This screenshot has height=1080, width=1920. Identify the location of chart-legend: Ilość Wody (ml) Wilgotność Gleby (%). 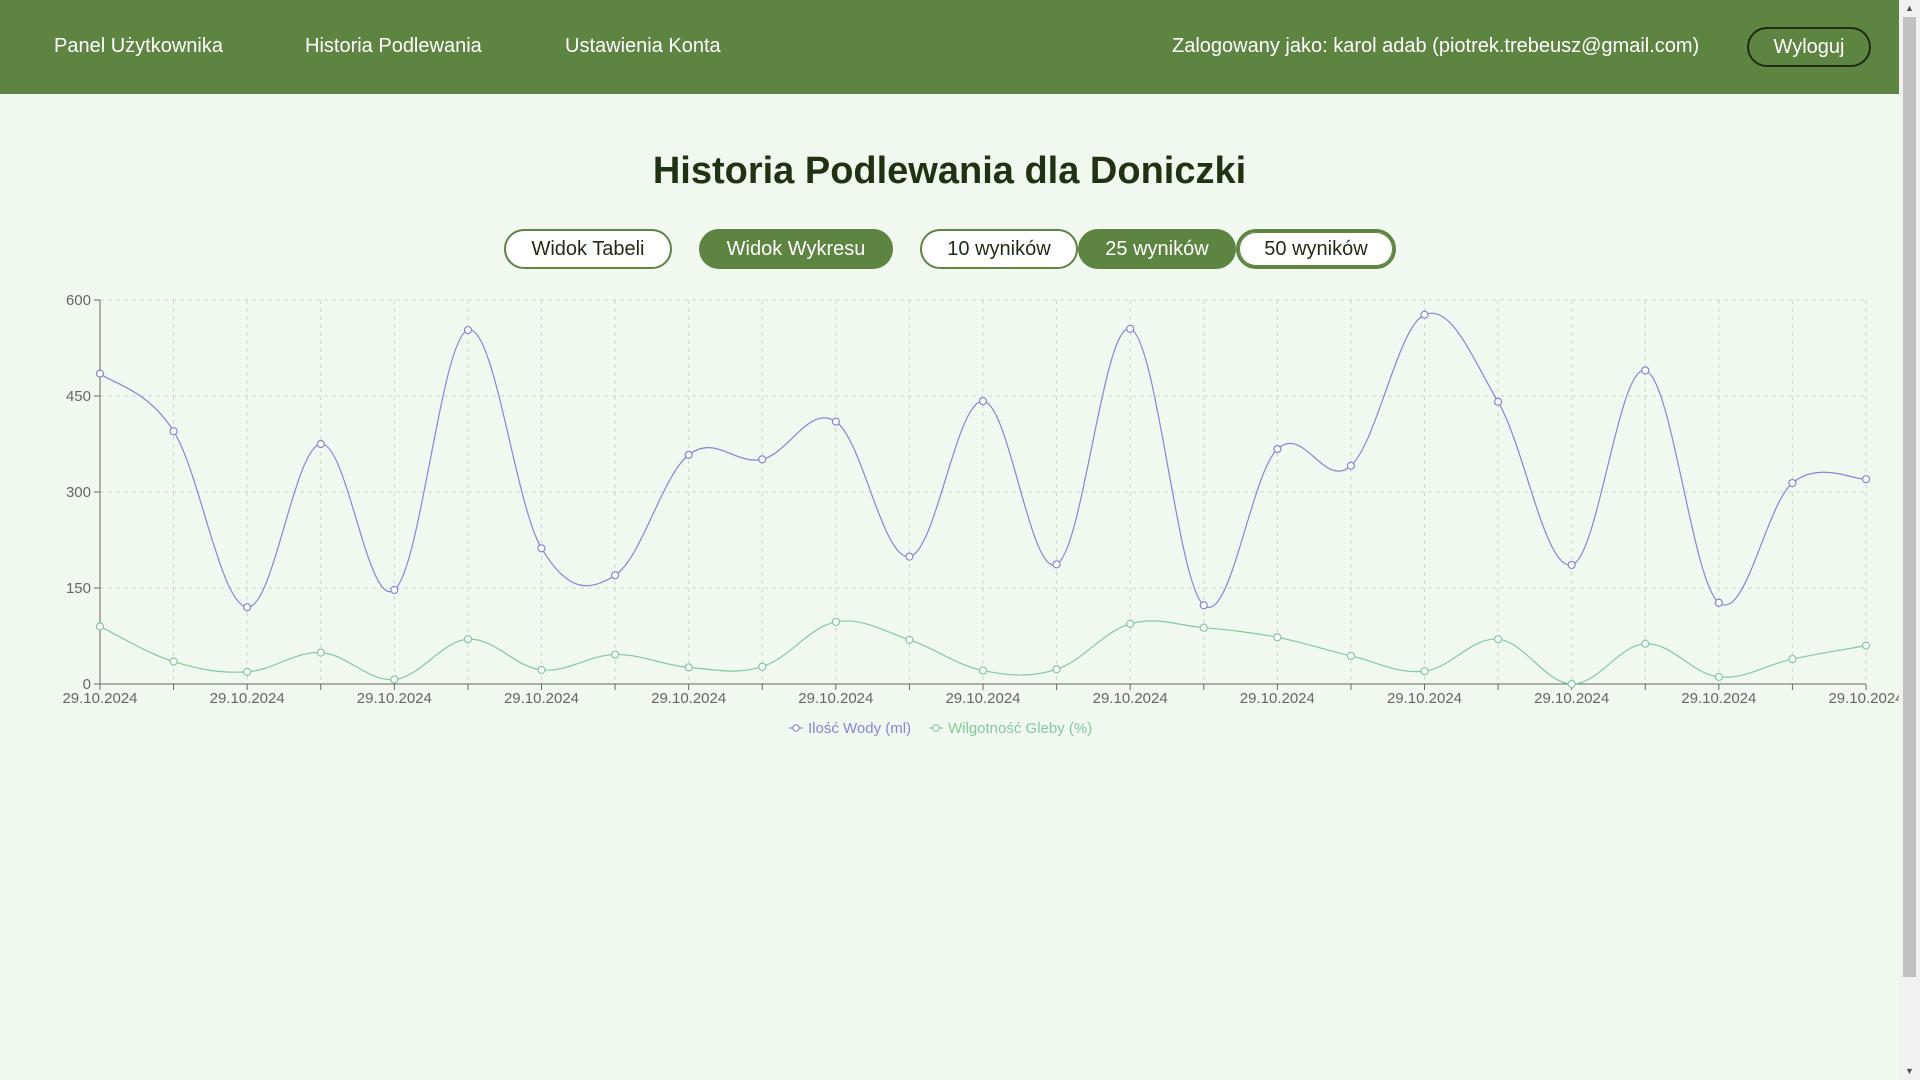
(940, 728).